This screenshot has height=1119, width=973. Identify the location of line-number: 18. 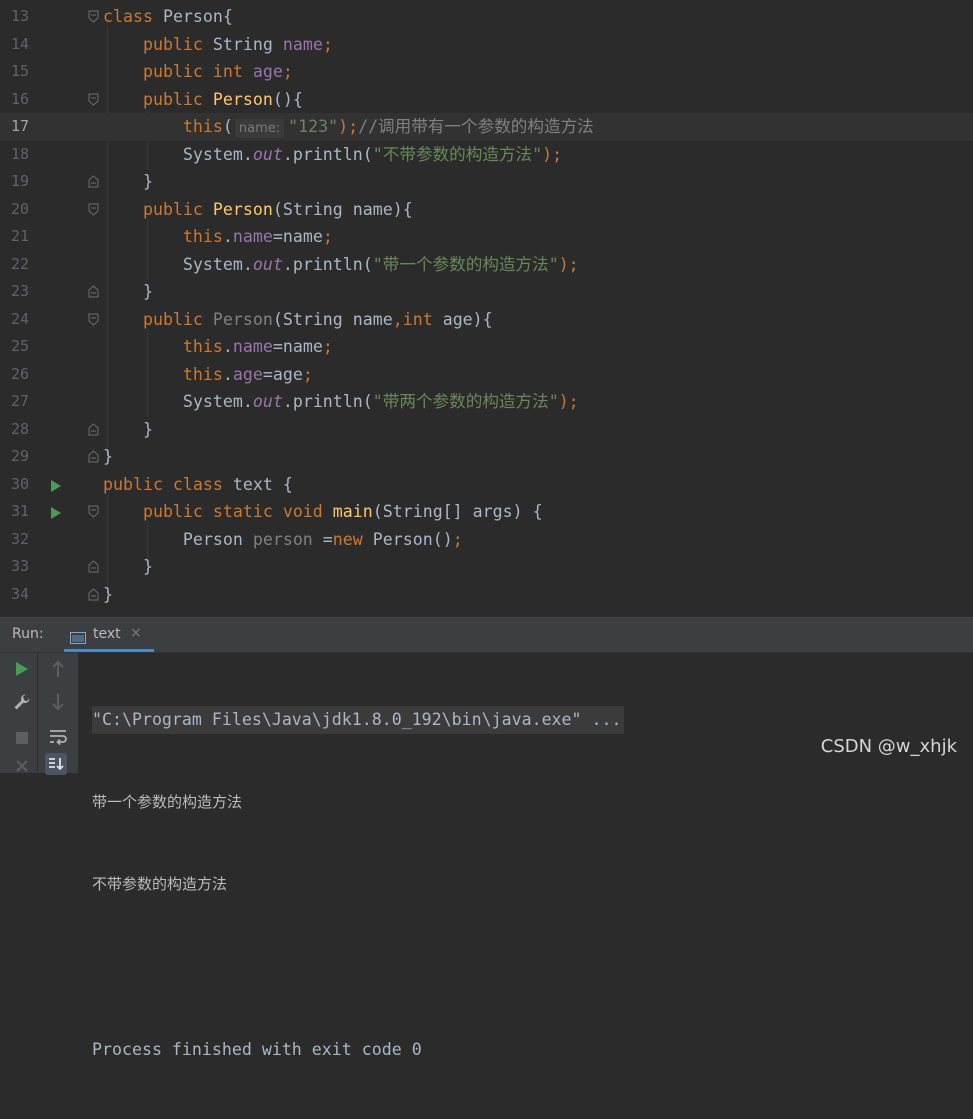
(14, 155).